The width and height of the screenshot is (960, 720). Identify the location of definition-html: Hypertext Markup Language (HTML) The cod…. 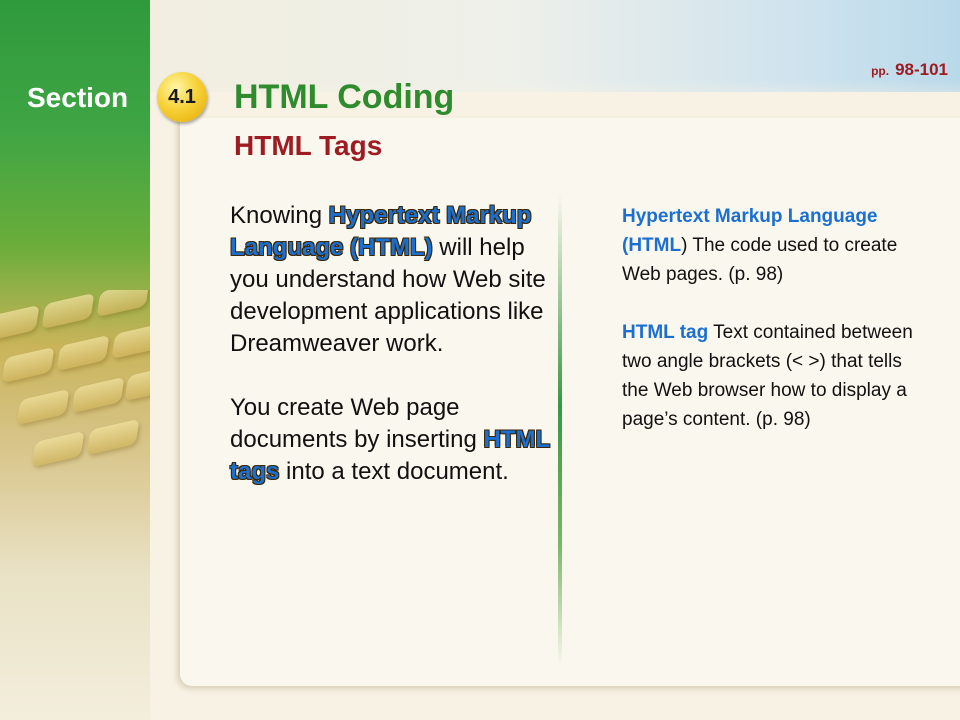
(760, 245).